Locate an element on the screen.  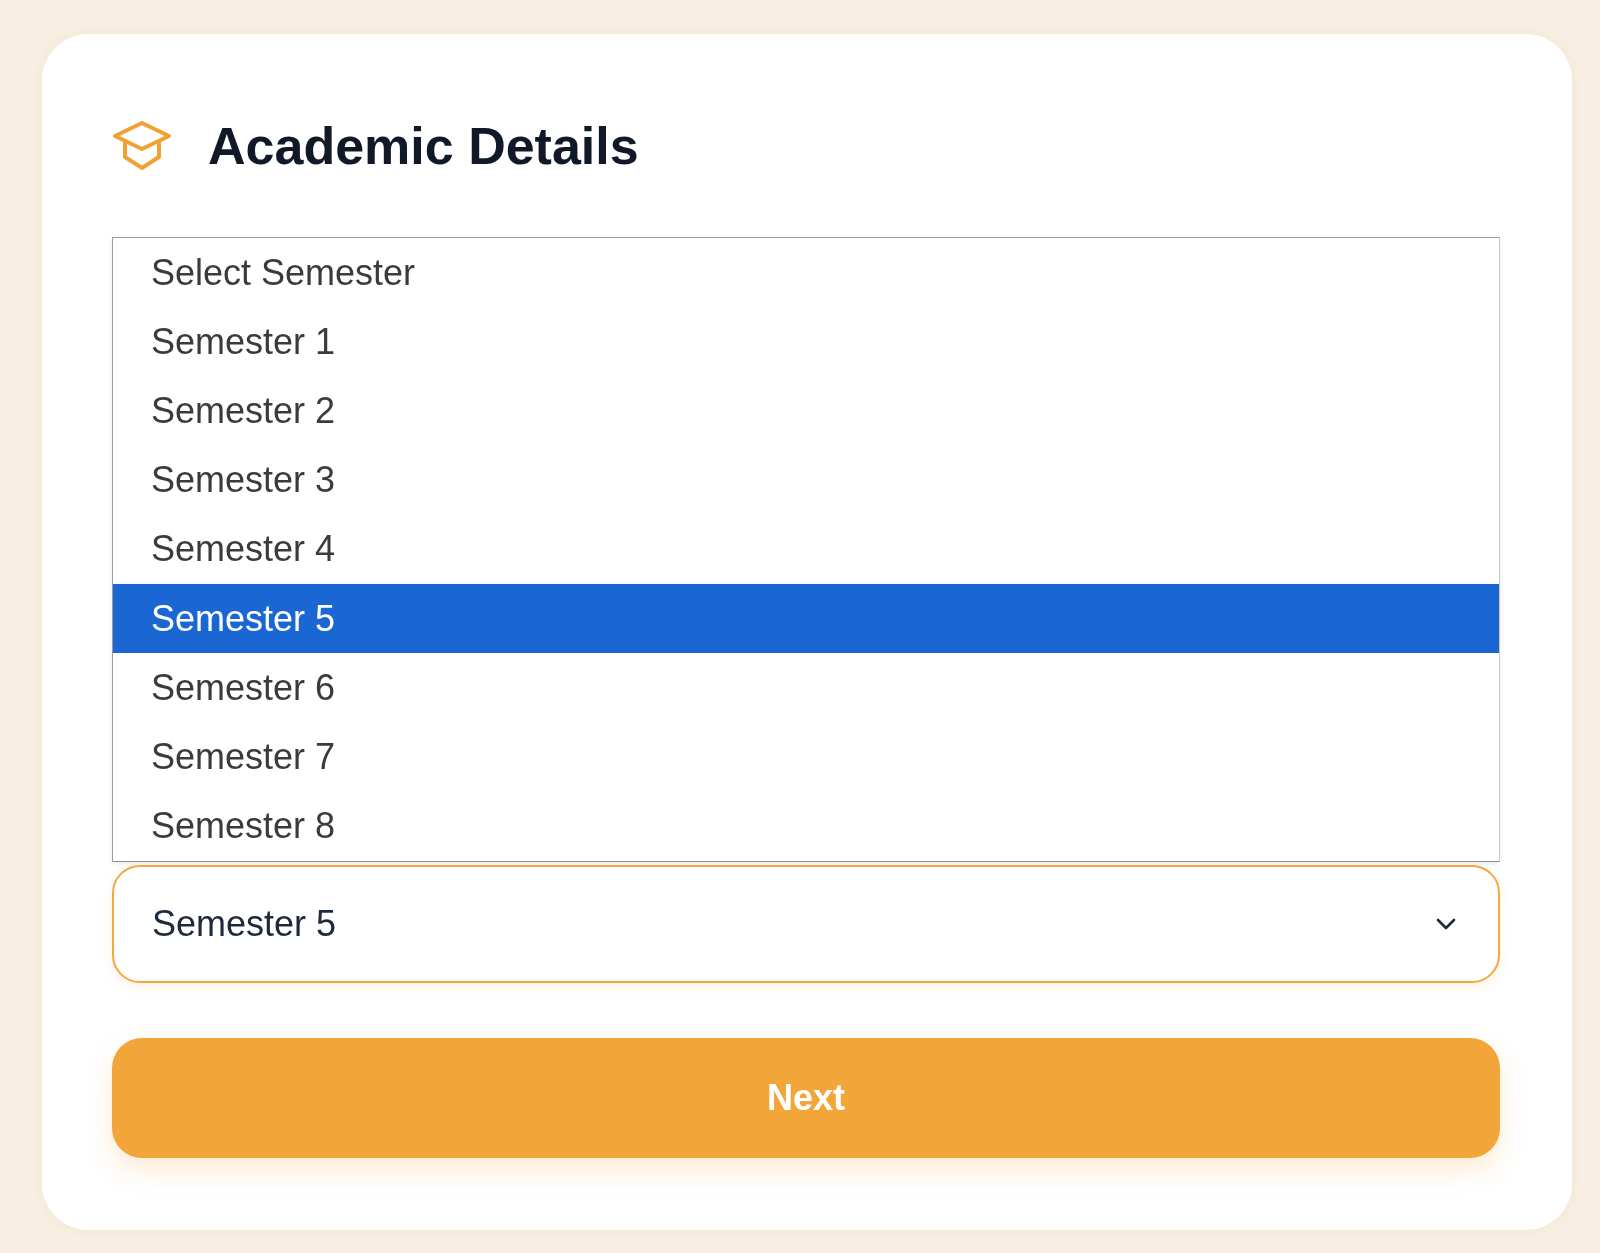
dropdown-option: Semester 8 is located at coordinates (806, 826).